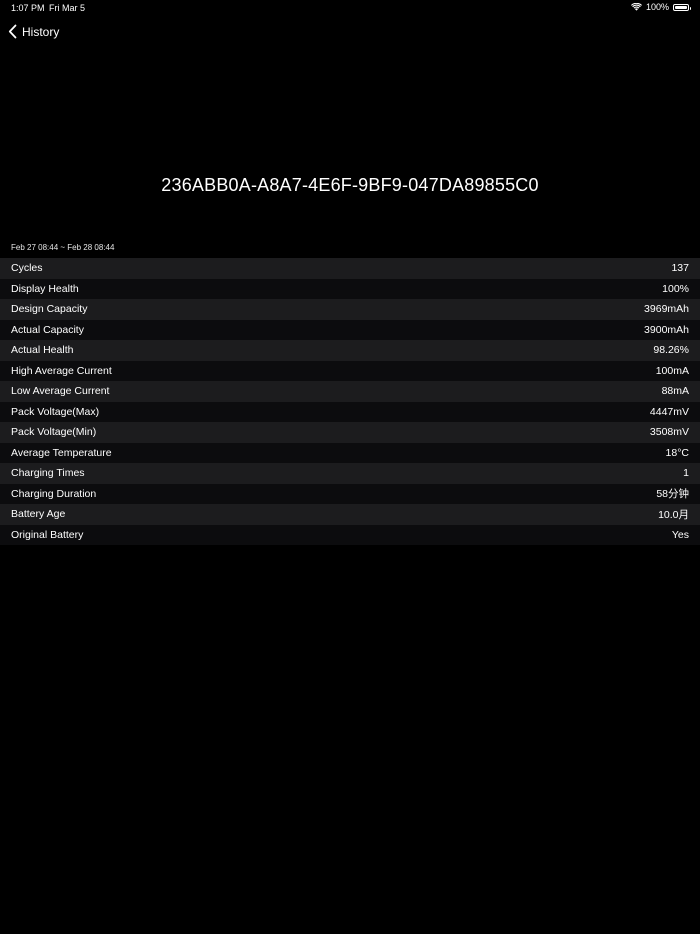 Image resolution: width=700 pixels, height=934 pixels. Describe the element at coordinates (61, 370) in the screenshot. I see `stat-label: High Average Current` at that location.